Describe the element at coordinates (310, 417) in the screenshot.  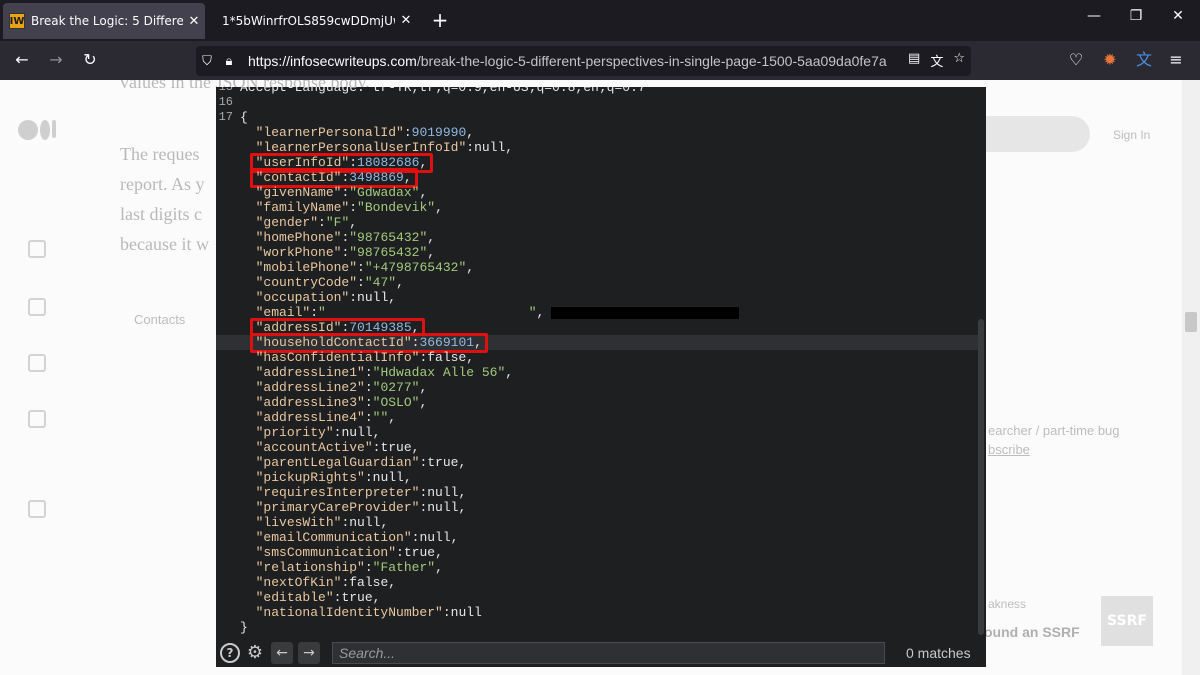
I see `json-key: "addressLine4"` at that location.